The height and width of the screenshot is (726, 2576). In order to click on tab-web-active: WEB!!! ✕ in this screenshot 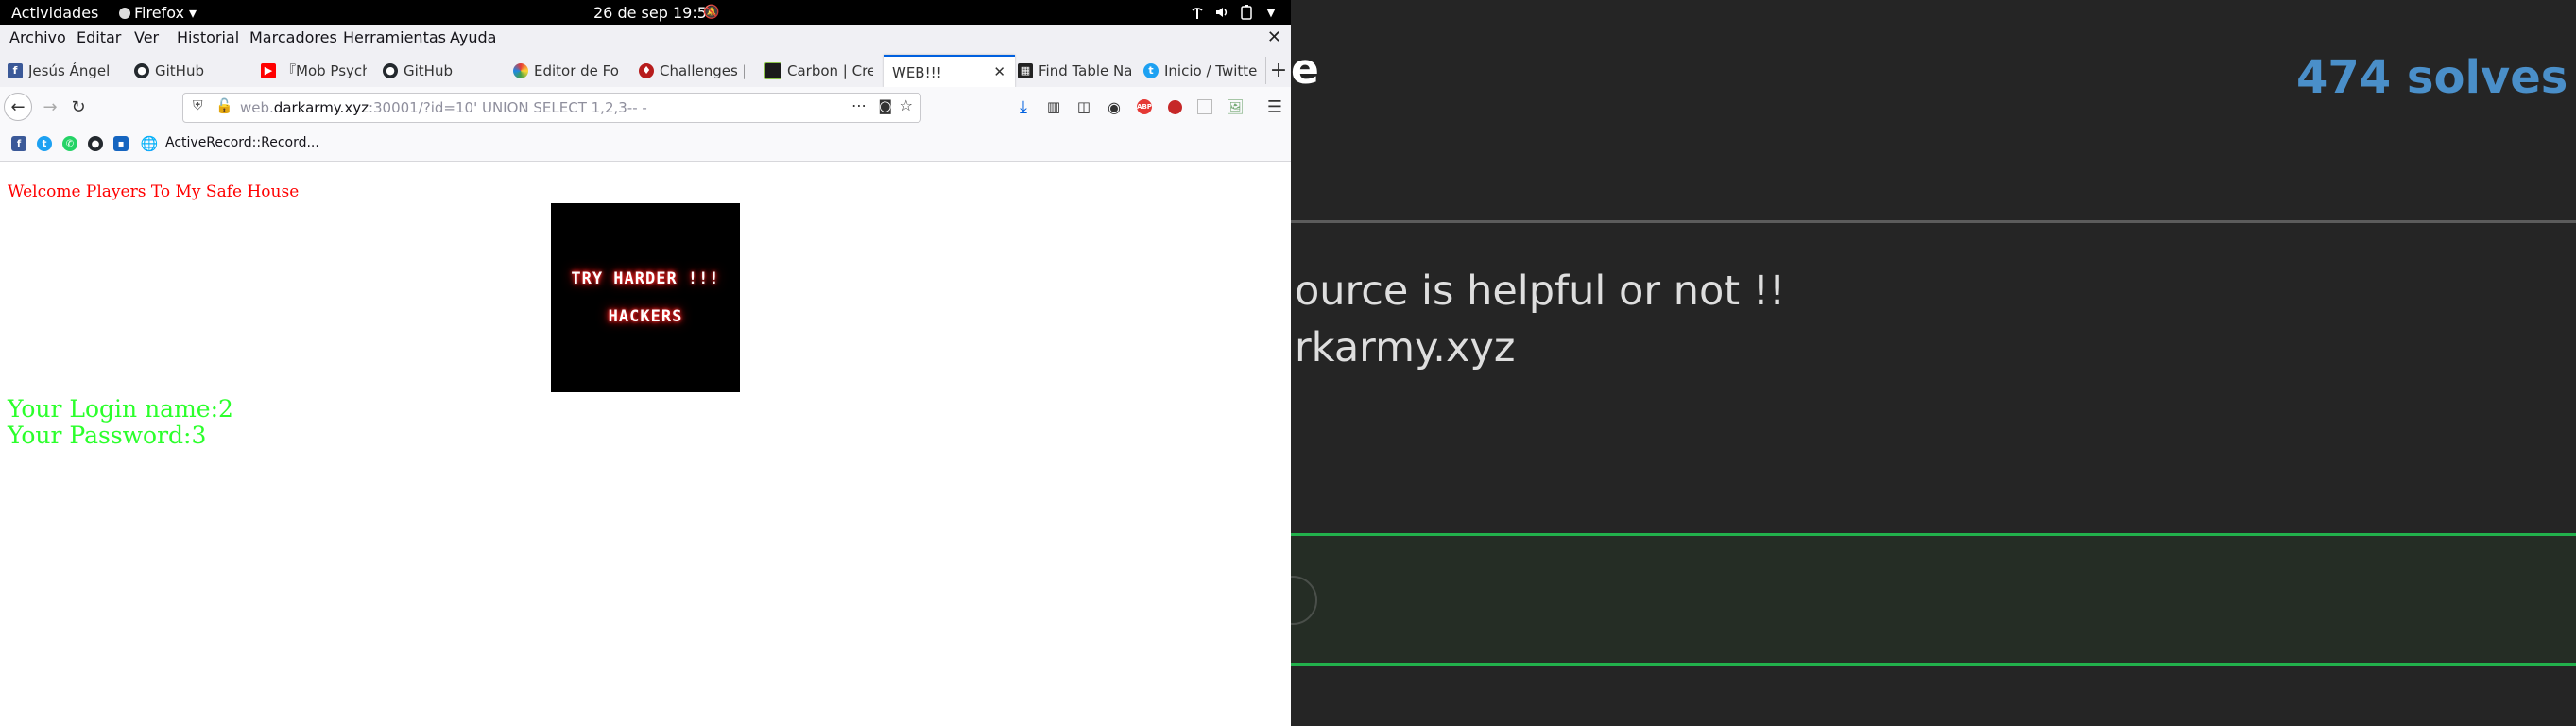, I will do `click(949, 71)`.